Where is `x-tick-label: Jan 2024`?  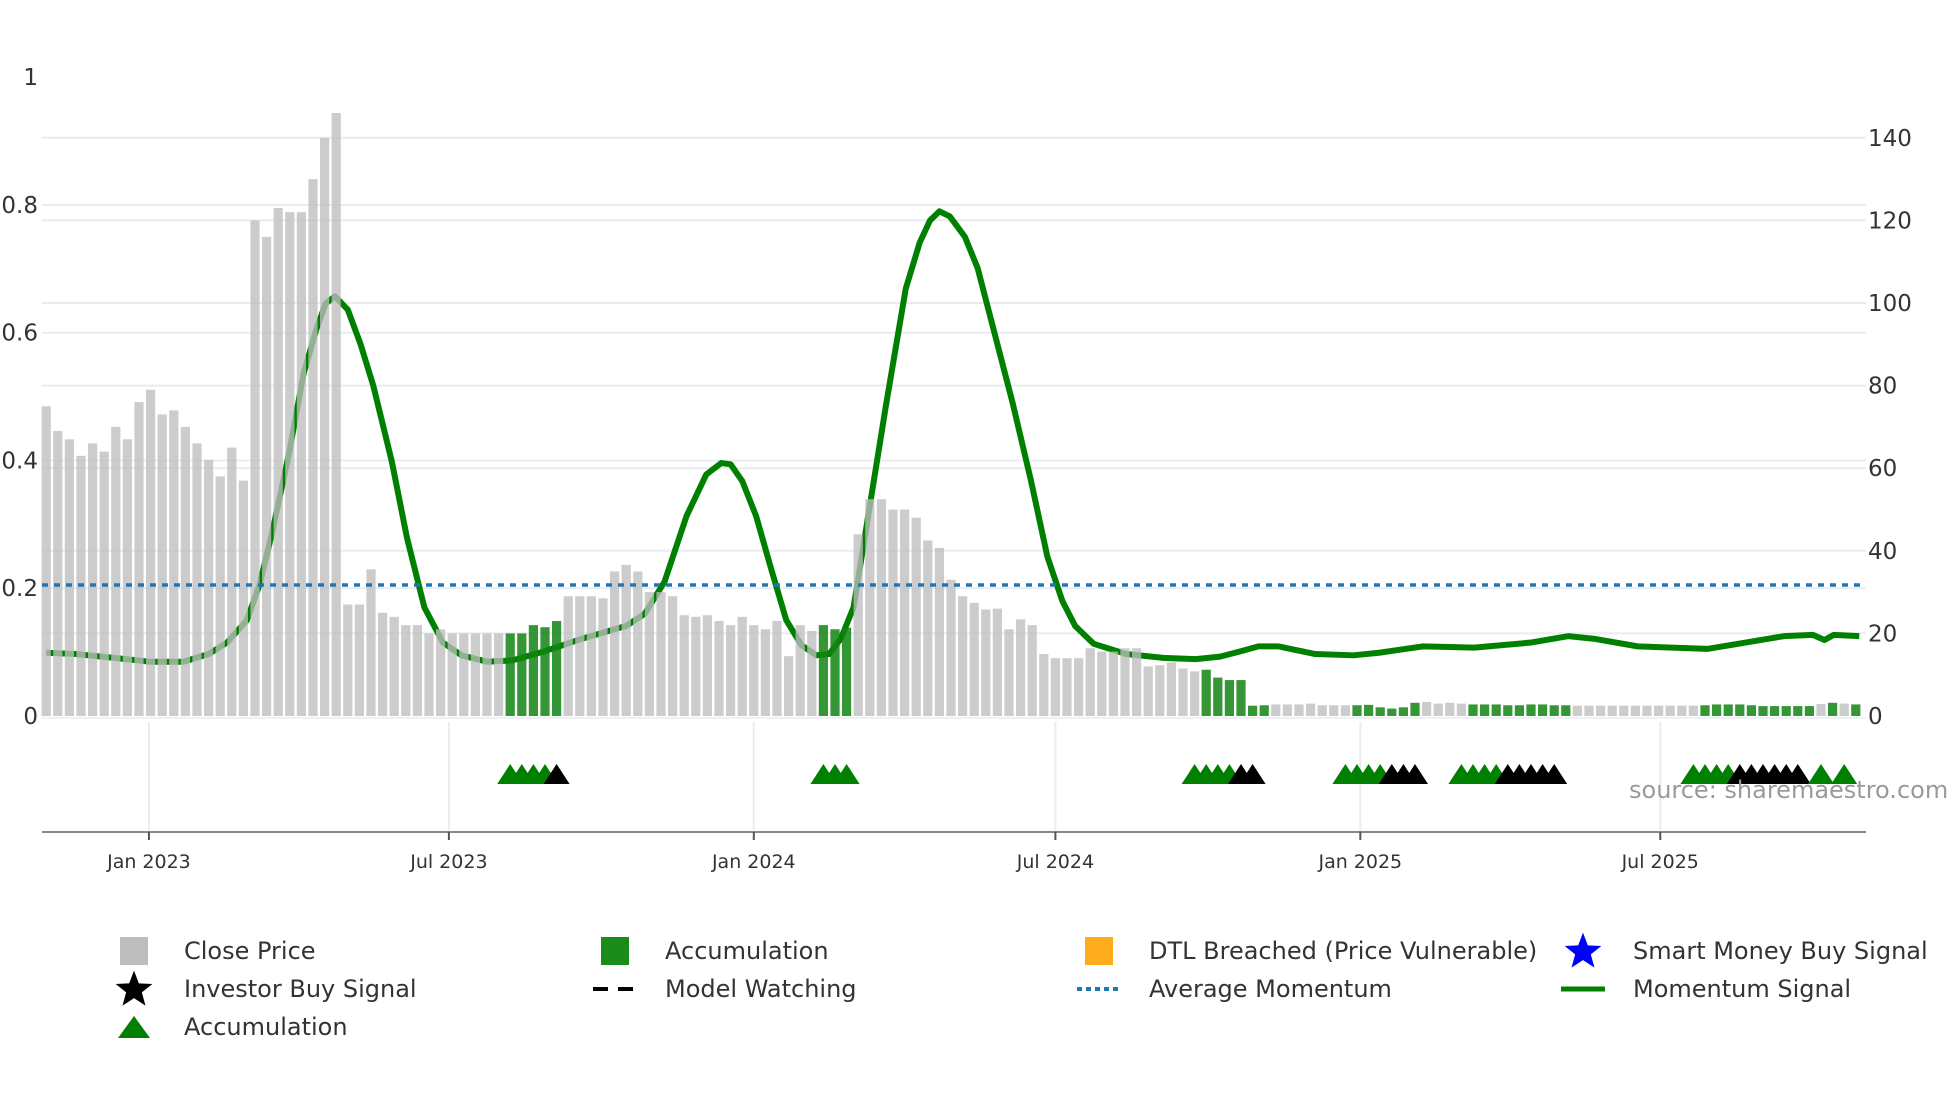
x-tick-label: Jan 2024 is located at coordinates (753, 862).